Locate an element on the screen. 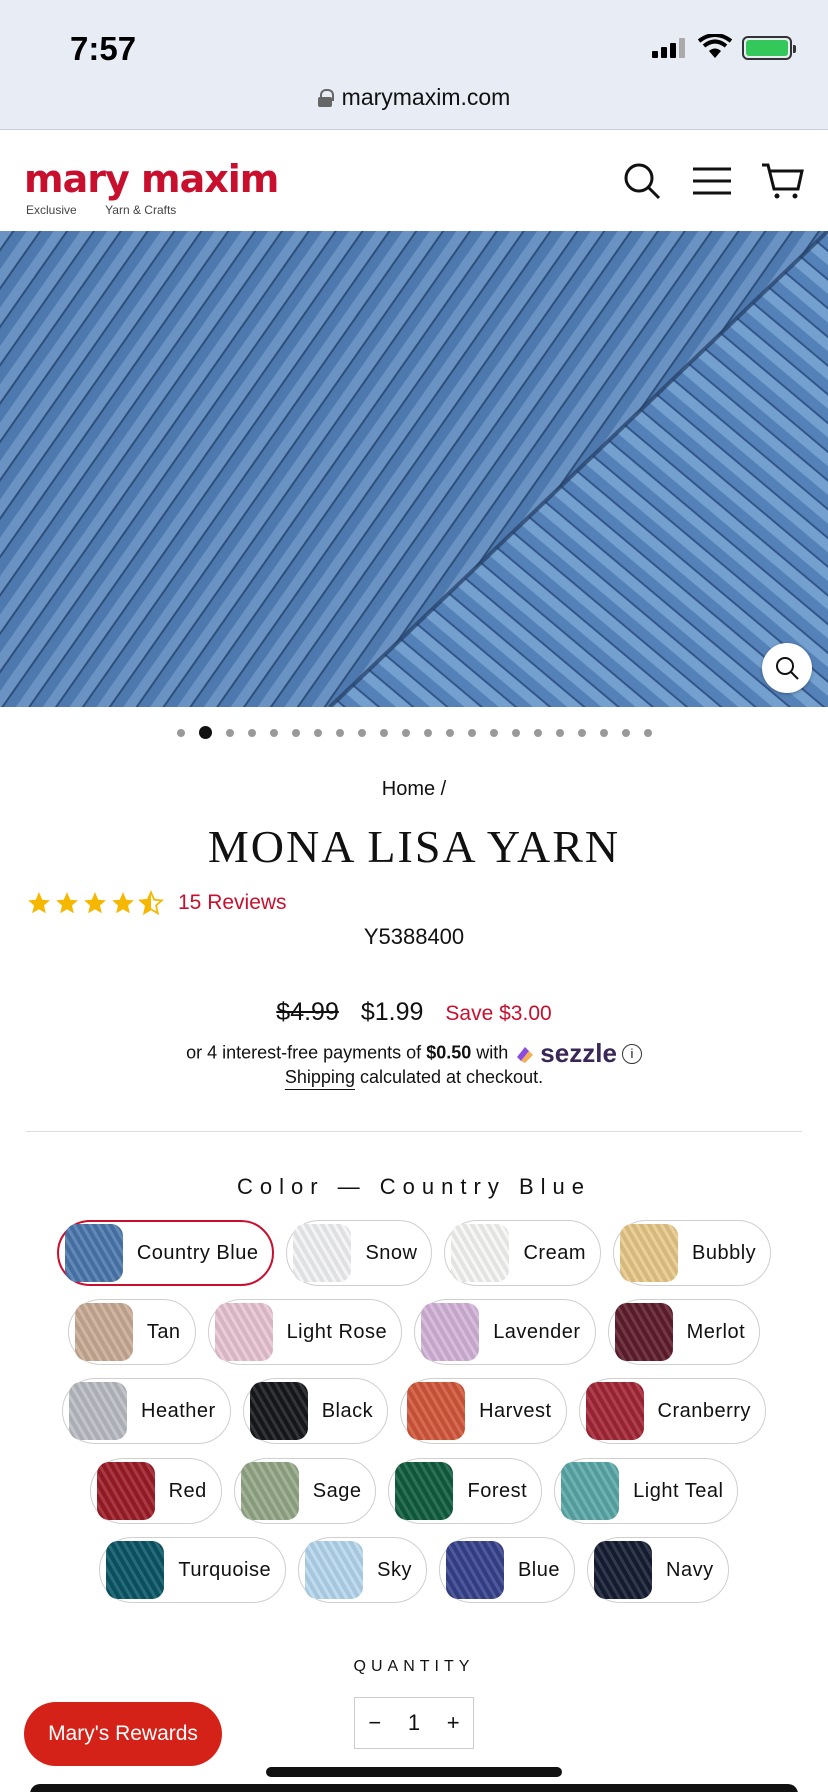  address-bar: marymaxim.com is located at coordinates (414, 97).